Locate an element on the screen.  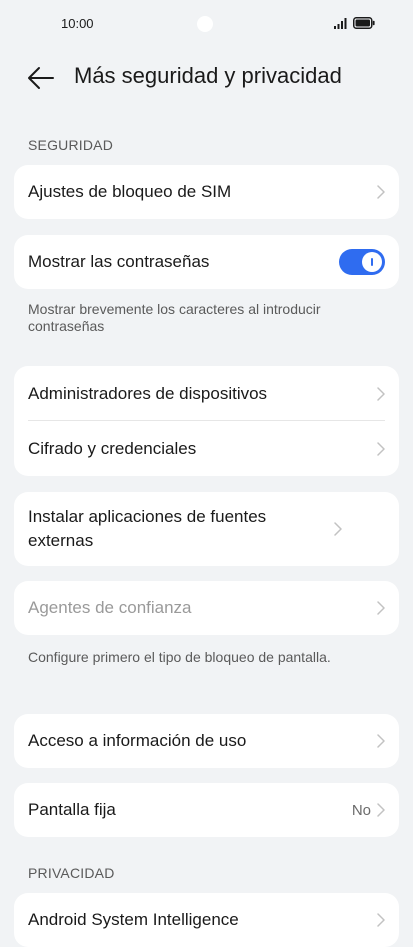
page-title: Más seguridad y privacidad is located at coordinates (208, 75).